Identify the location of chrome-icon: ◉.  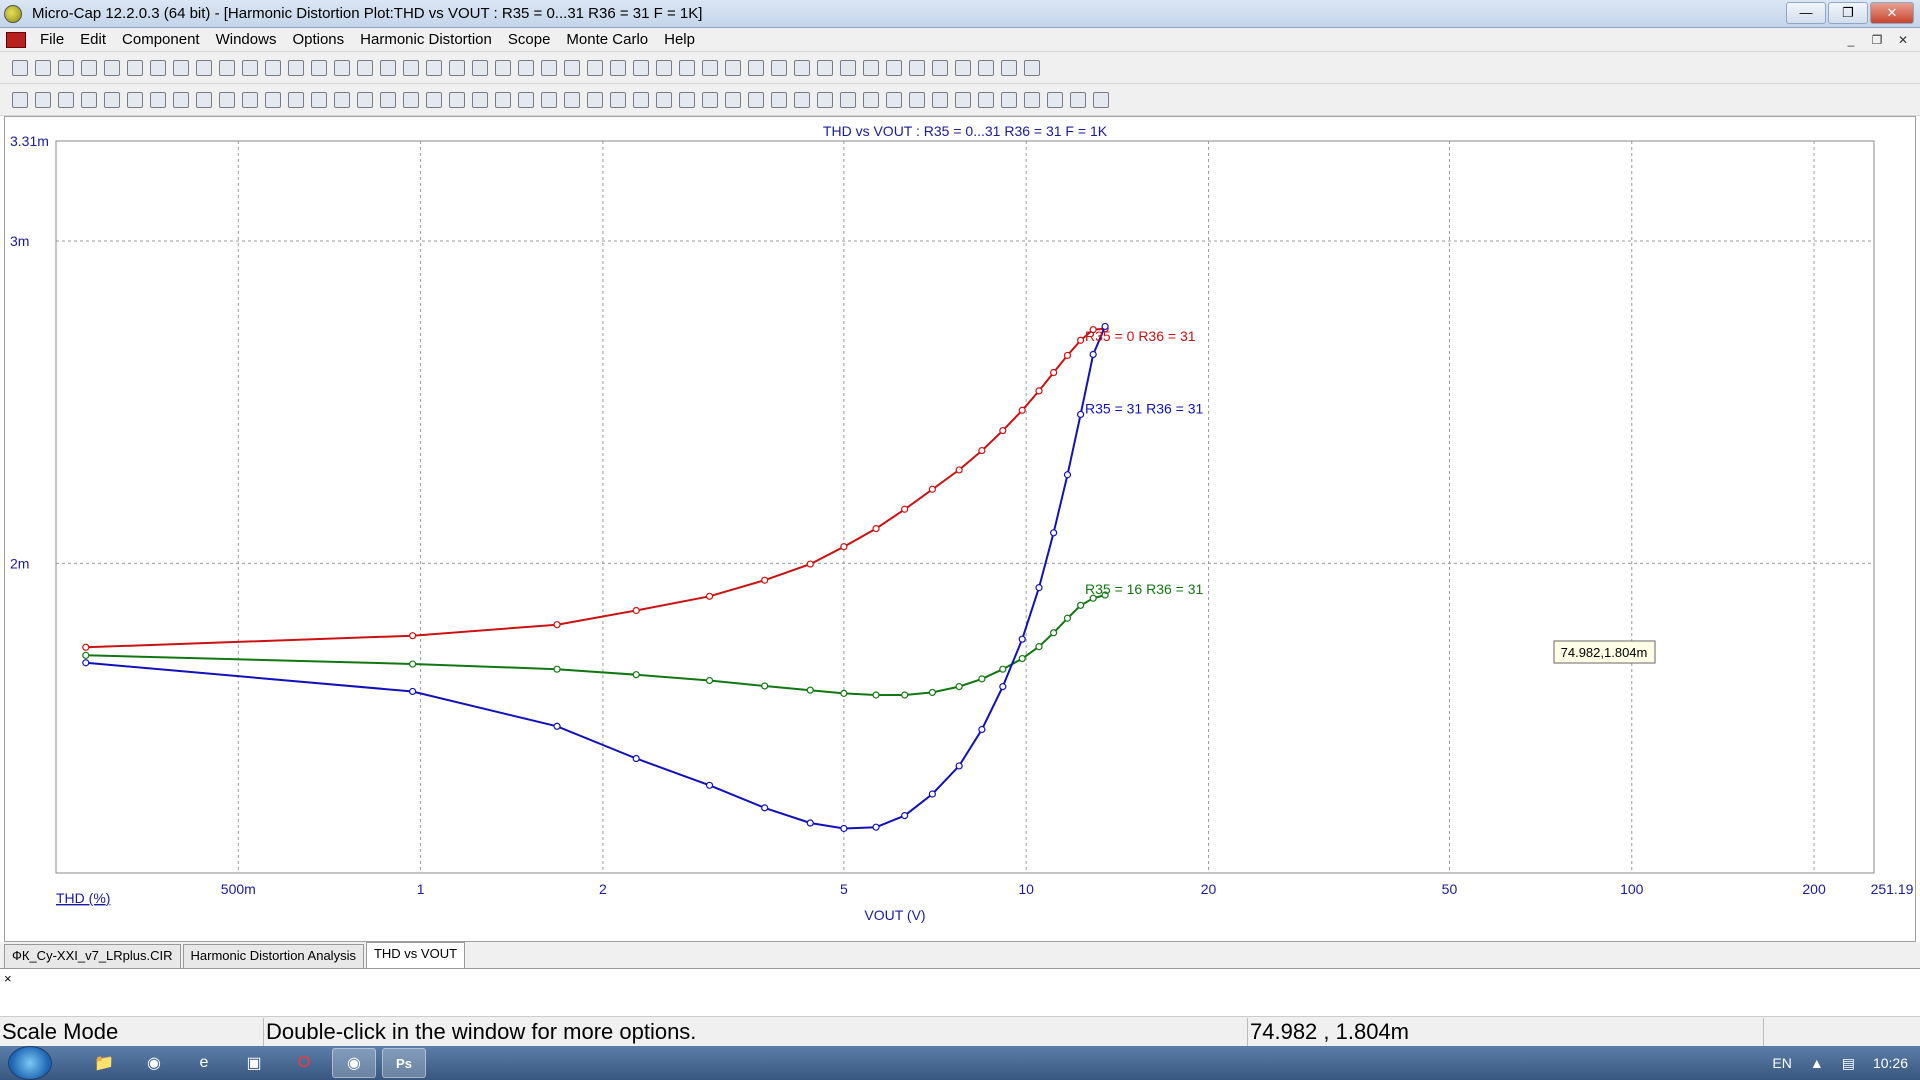
(154, 1063).